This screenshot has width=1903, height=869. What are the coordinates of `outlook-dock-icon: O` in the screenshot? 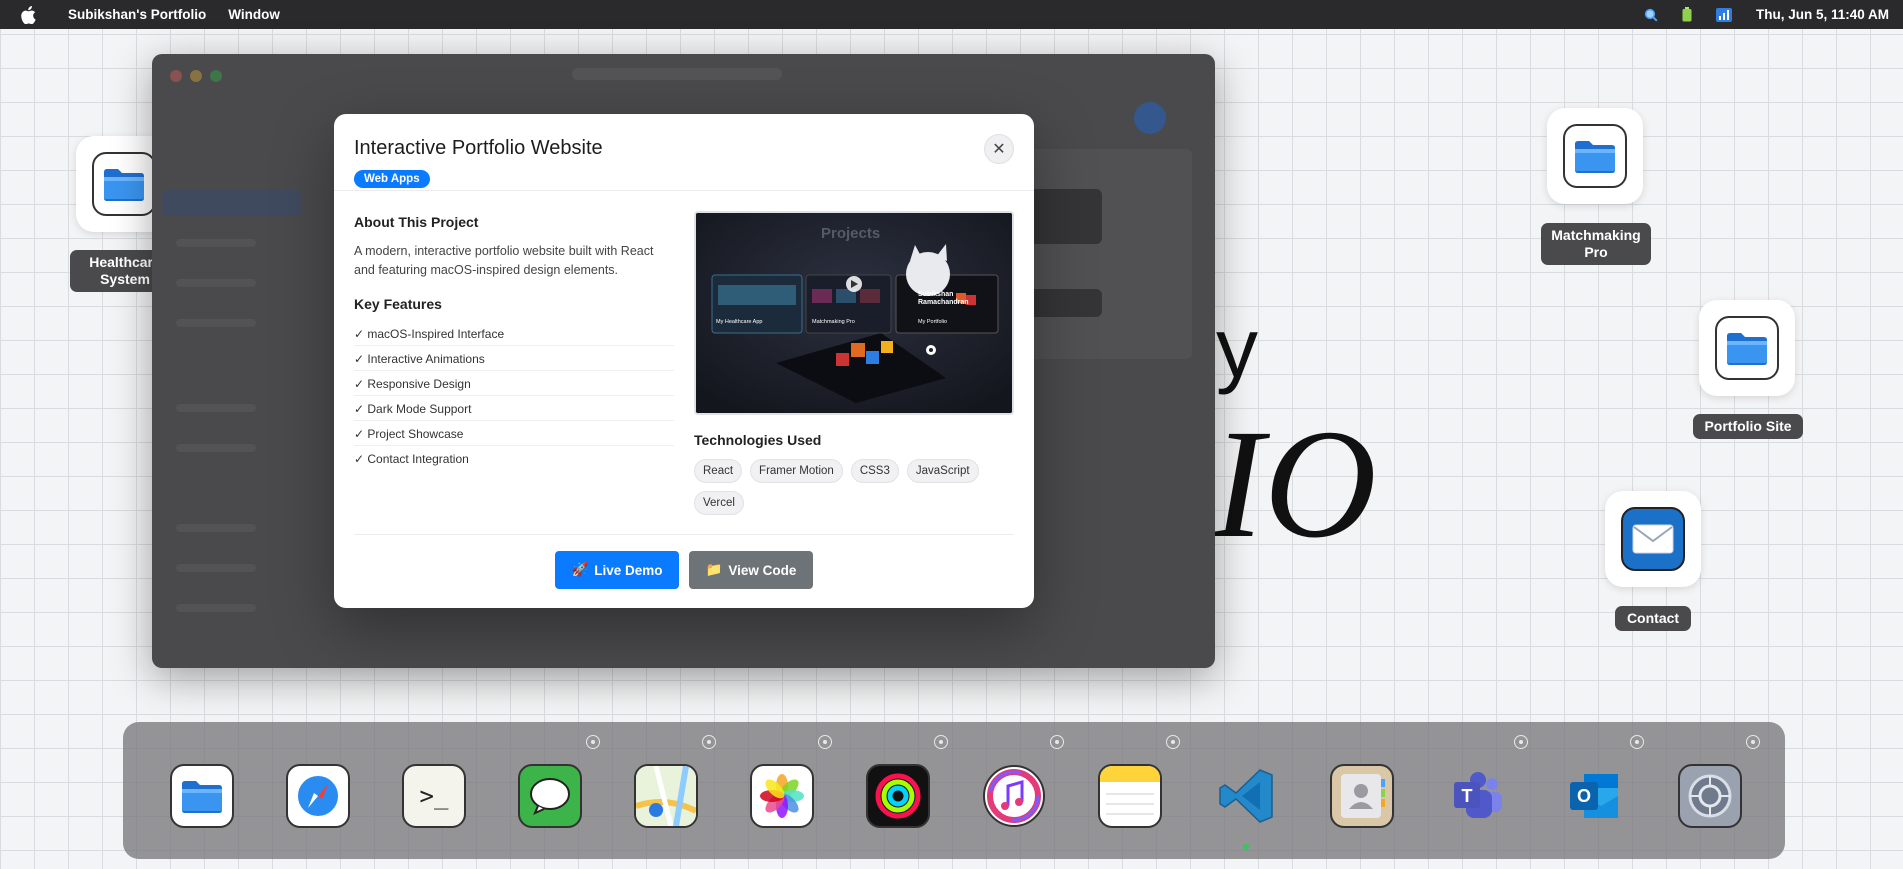 It's located at (1594, 796).